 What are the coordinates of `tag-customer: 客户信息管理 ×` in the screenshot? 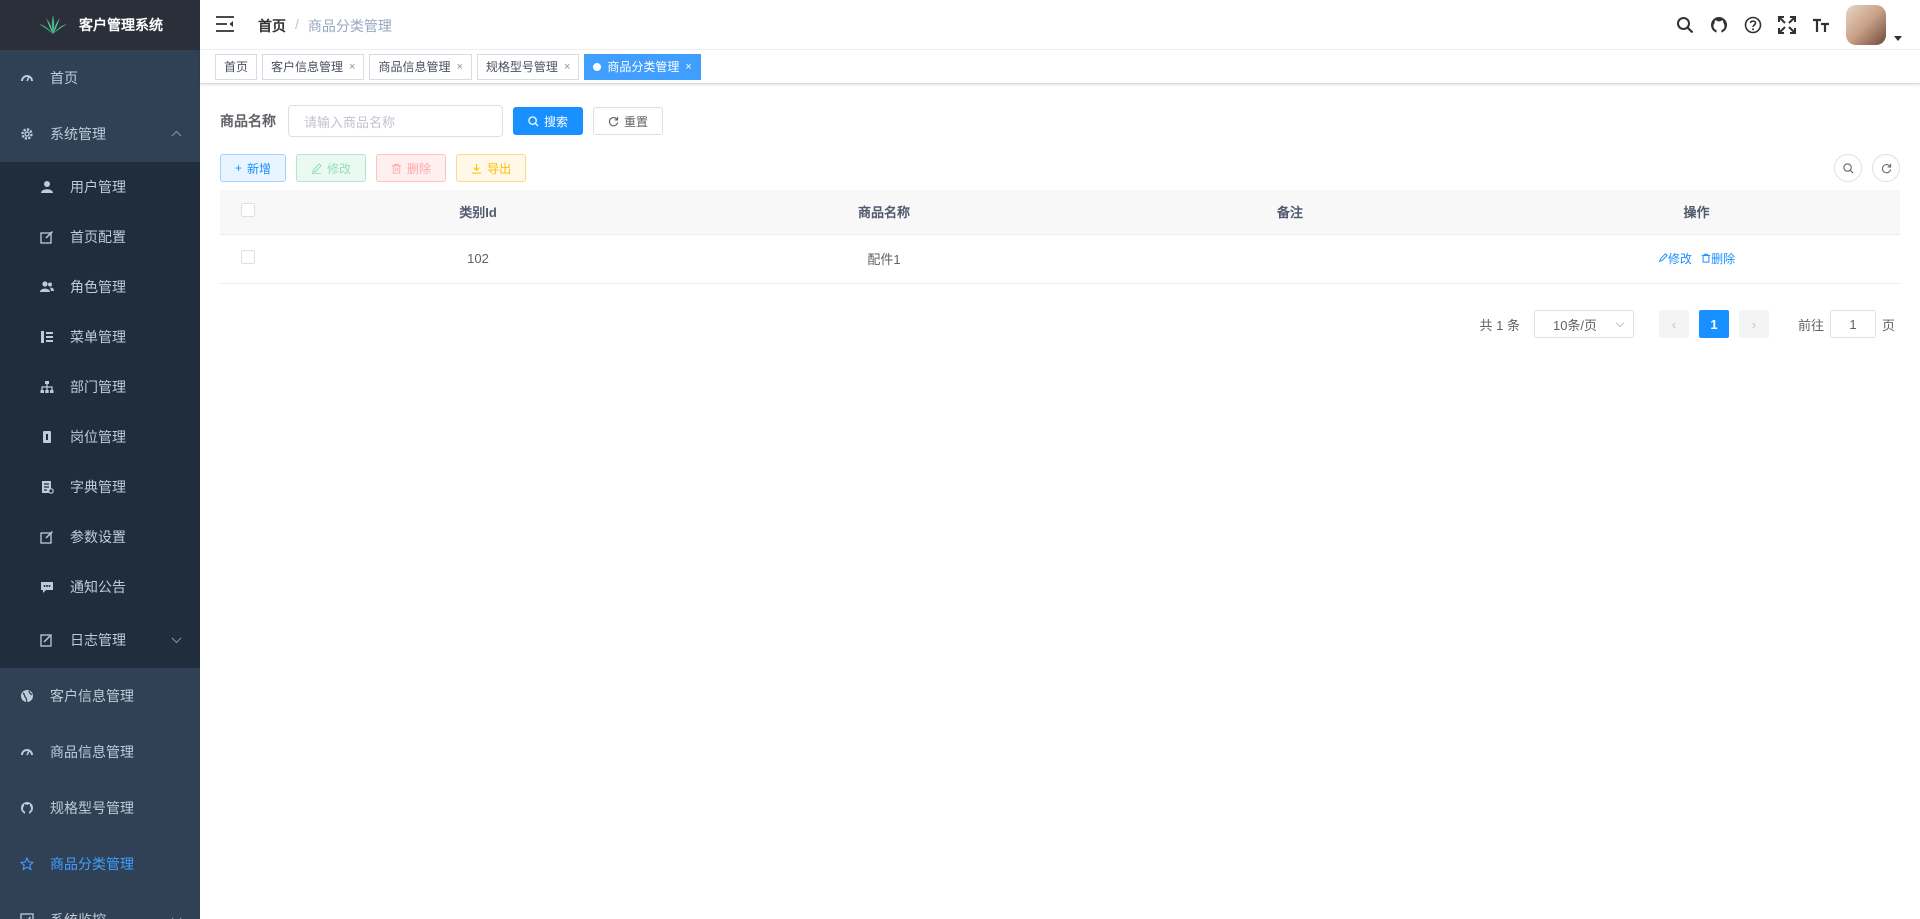 It's located at (313, 66).